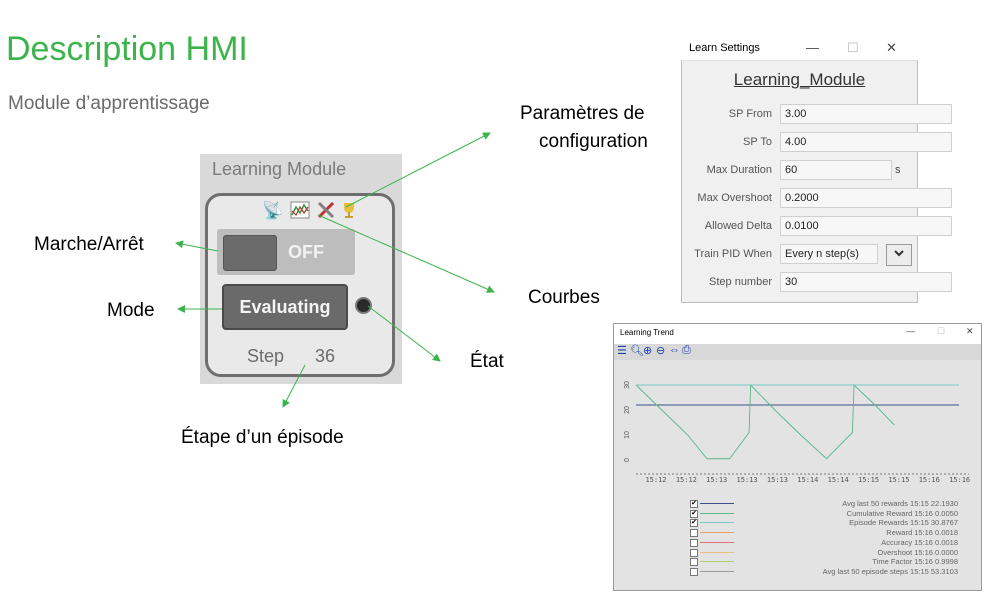 This screenshot has height=605, width=994. I want to click on y-tick-label: 10, so click(627, 435).